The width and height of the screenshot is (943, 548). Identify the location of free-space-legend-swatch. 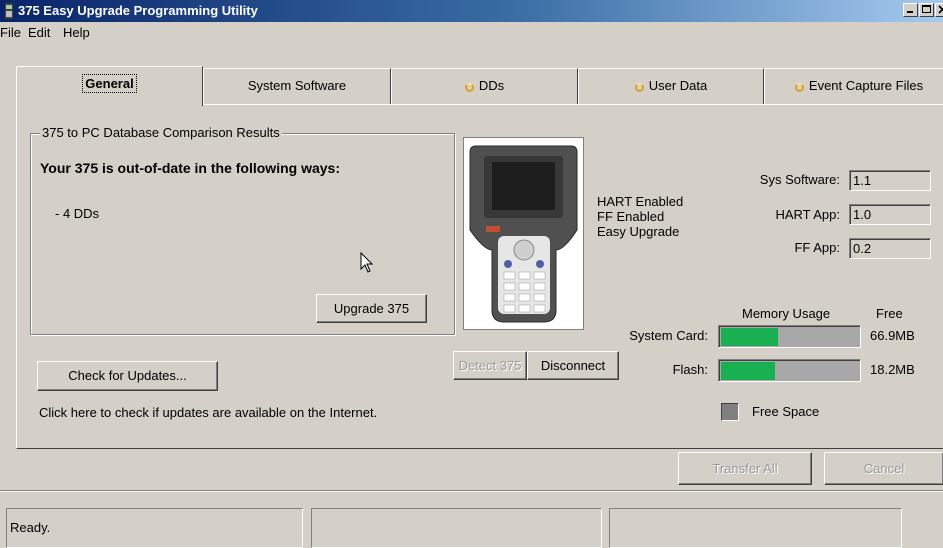
(730, 412).